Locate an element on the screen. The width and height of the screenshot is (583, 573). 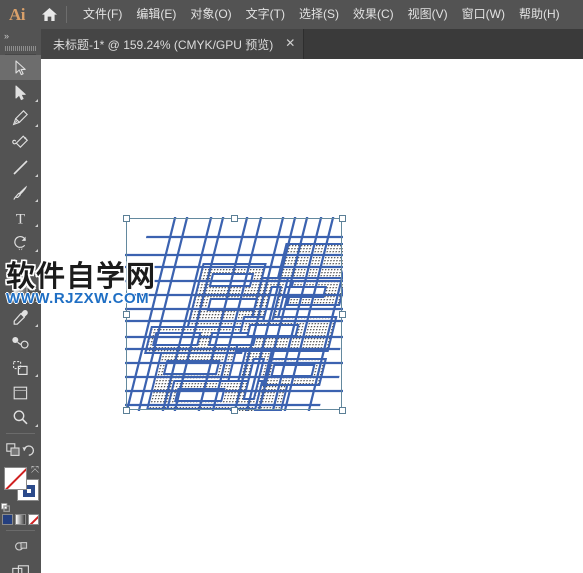
menu-edit: 编辑(E) is located at coordinates (156, 14).